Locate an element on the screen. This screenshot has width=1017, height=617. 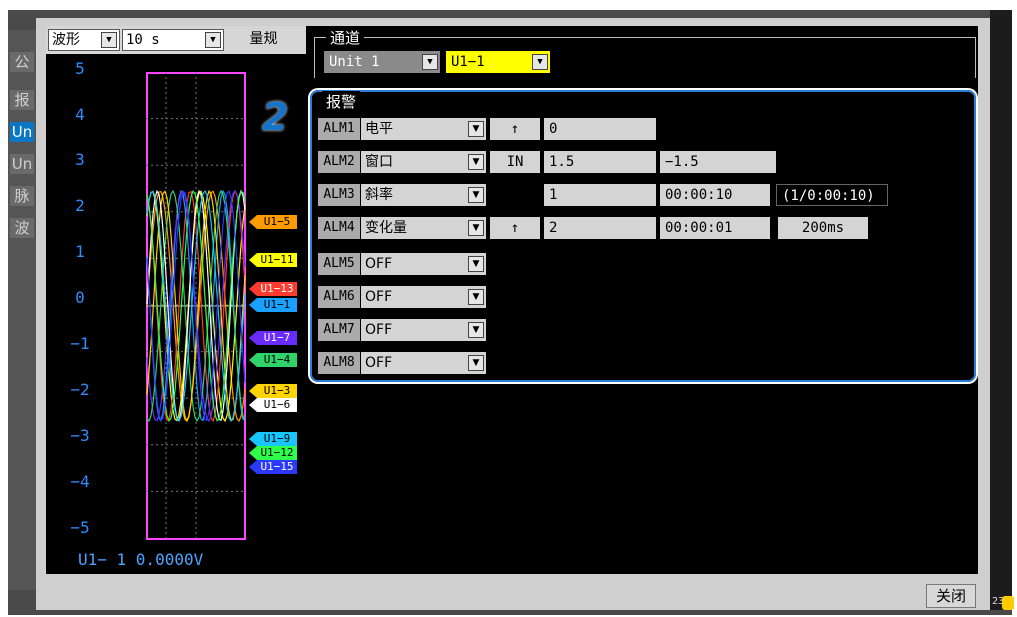
side-tab-4: Un is located at coordinates (22, 164).